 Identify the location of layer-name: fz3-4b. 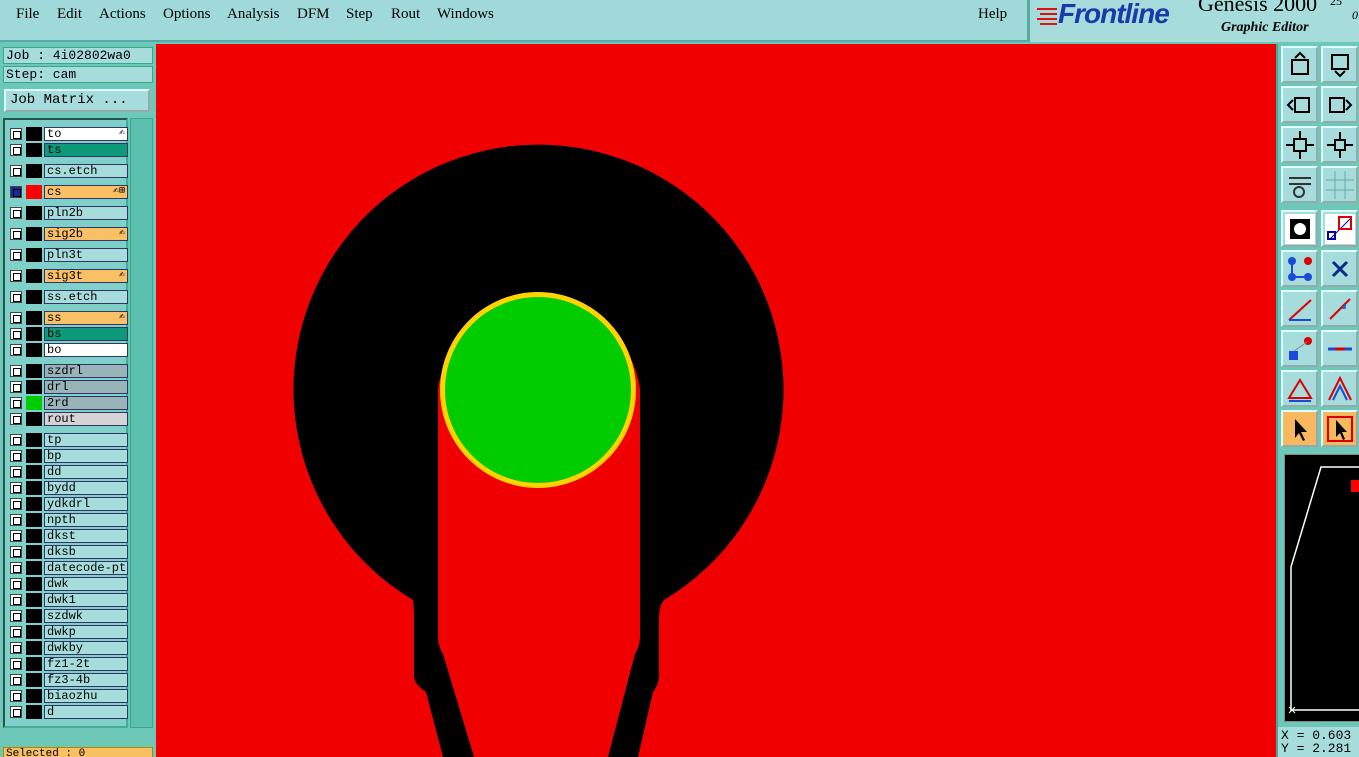
(86, 680).